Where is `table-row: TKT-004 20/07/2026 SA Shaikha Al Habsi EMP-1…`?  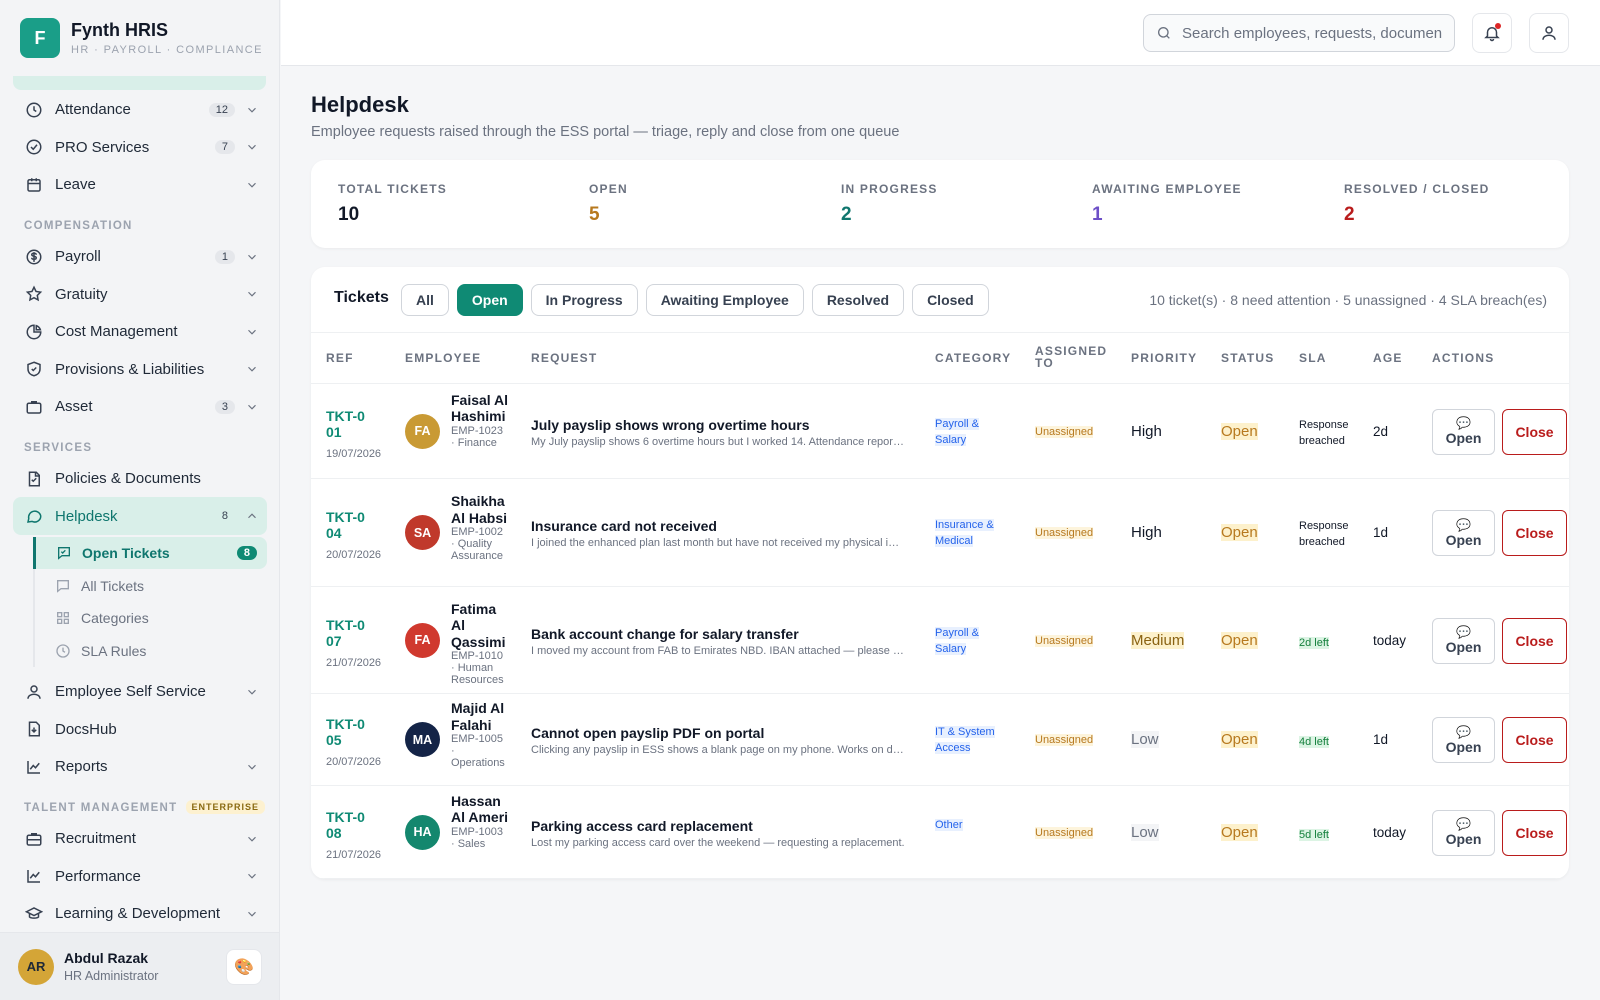
table-row: TKT-004 20/07/2026 SA Shaikha Al Habsi EMP-1… is located at coordinates (940, 533).